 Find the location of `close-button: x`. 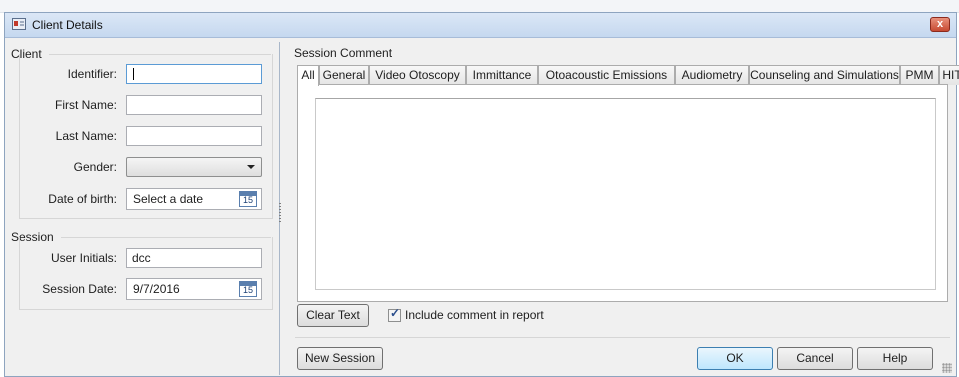

close-button: x is located at coordinates (940, 24).